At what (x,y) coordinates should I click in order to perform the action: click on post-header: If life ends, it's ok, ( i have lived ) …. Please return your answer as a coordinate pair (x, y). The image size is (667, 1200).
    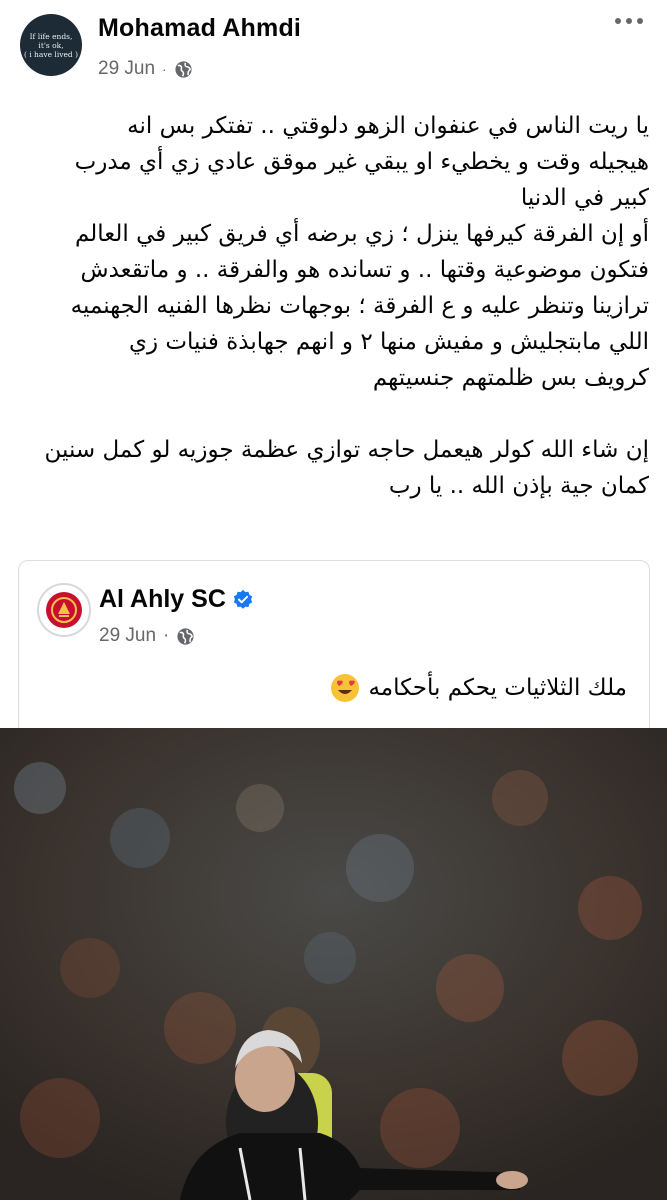
    Looking at the image, I should click on (333, 48).